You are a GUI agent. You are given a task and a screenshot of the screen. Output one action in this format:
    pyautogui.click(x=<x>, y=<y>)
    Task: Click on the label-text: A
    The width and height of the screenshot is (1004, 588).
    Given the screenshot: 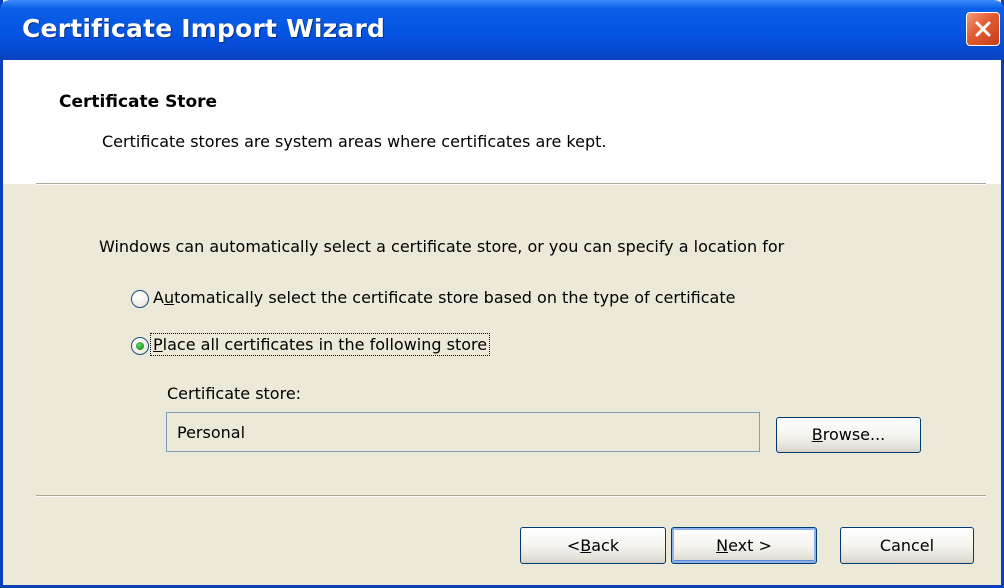 What is the action you would take?
    pyautogui.click(x=158, y=297)
    